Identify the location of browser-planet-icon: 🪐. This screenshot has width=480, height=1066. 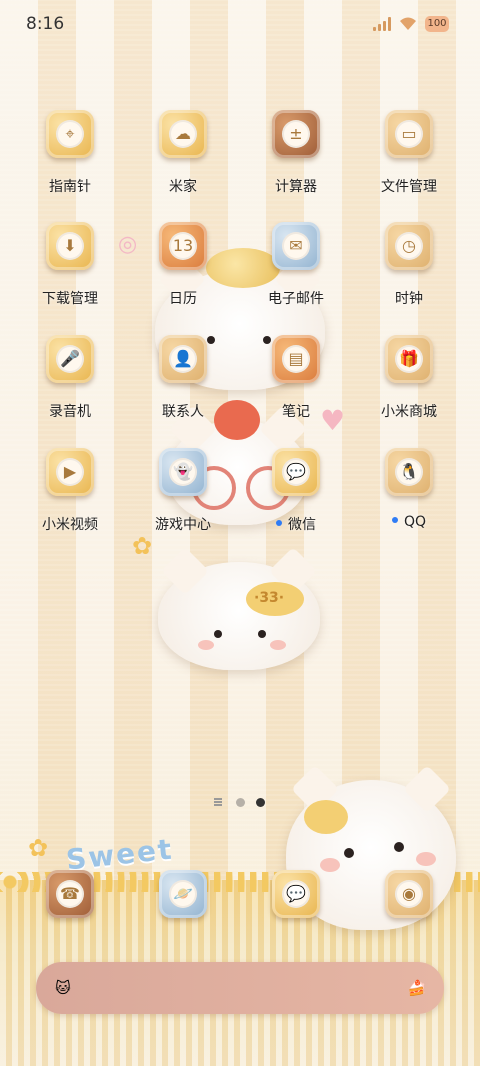
(183, 894).